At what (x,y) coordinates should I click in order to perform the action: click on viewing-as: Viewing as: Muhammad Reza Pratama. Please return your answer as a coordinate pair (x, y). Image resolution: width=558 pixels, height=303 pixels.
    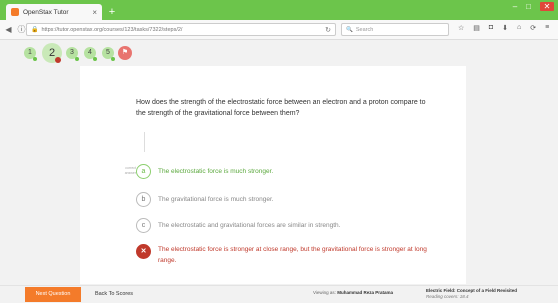
    Looking at the image, I should click on (353, 292).